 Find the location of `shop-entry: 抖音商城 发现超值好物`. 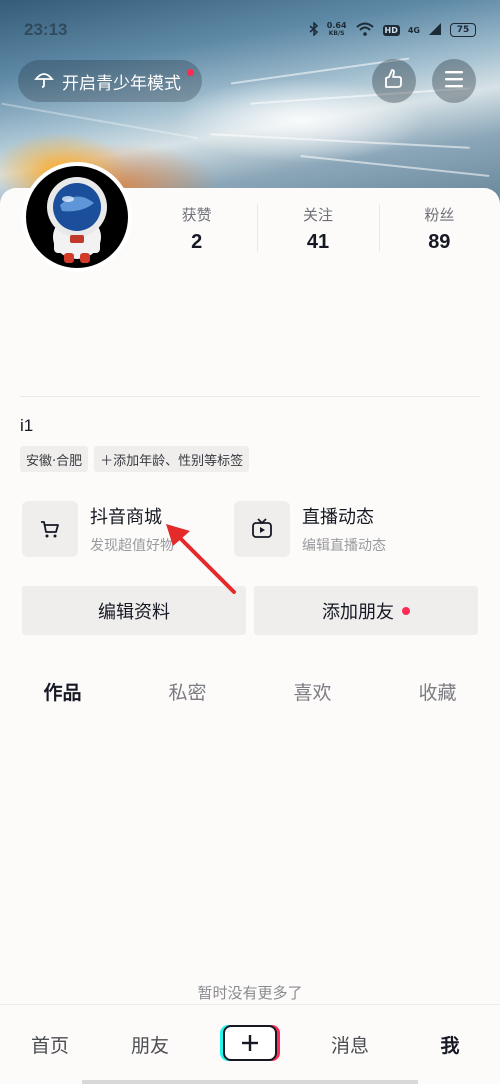

shop-entry: 抖音商城 发现超值好物 is located at coordinates (98, 529).